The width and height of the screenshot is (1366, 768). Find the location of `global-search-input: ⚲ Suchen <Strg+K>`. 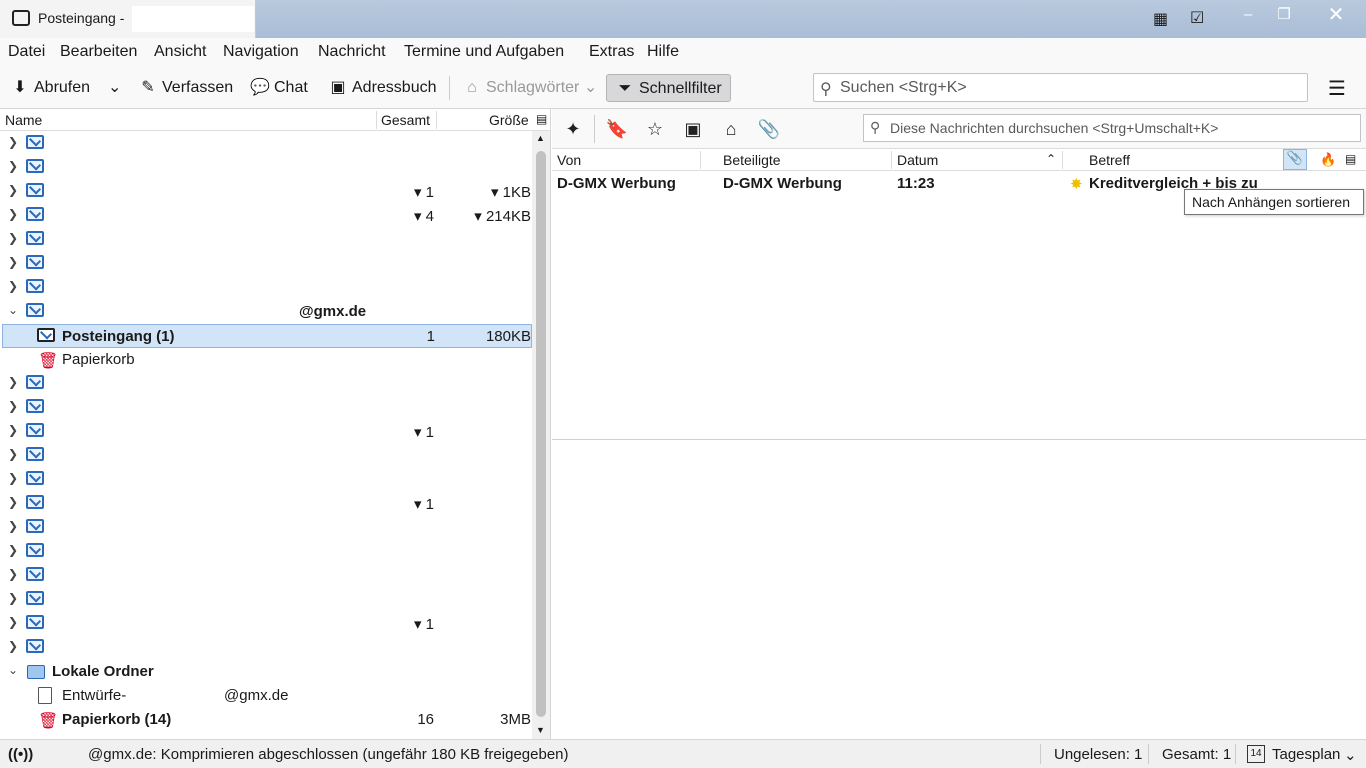

global-search-input: ⚲ Suchen <Strg+K> is located at coordinates (1060, 87).